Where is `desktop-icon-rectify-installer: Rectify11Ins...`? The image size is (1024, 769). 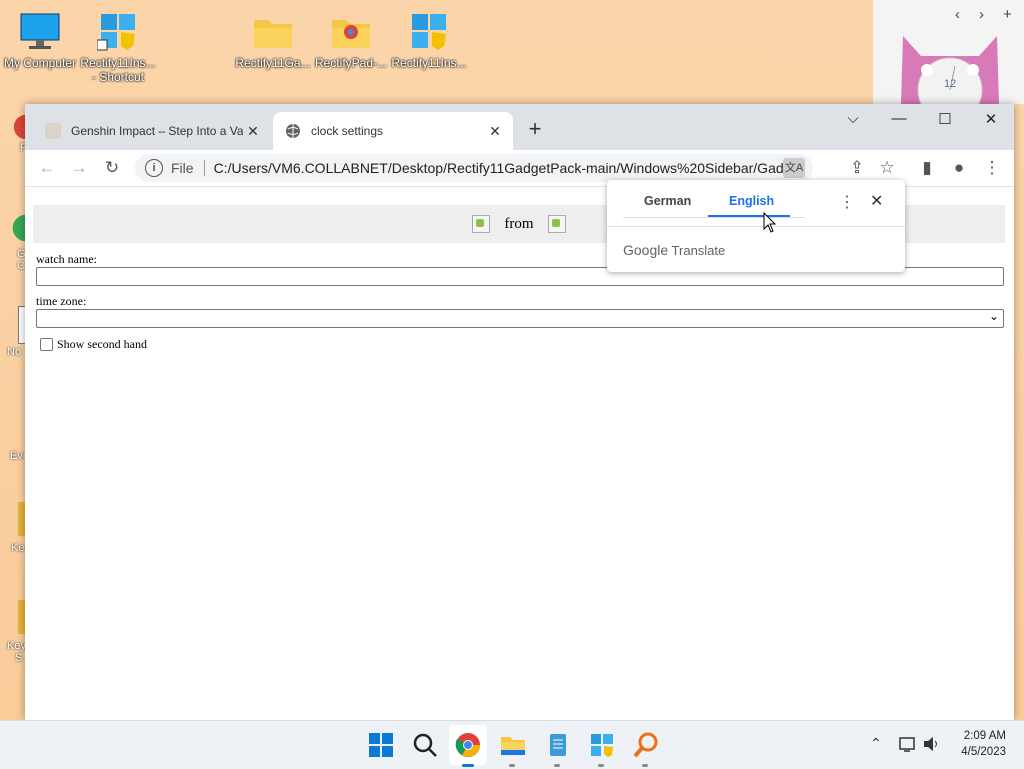
desktop-icon-rectify-installer: Rectify11Ins... is located at coordinates (429, 41).